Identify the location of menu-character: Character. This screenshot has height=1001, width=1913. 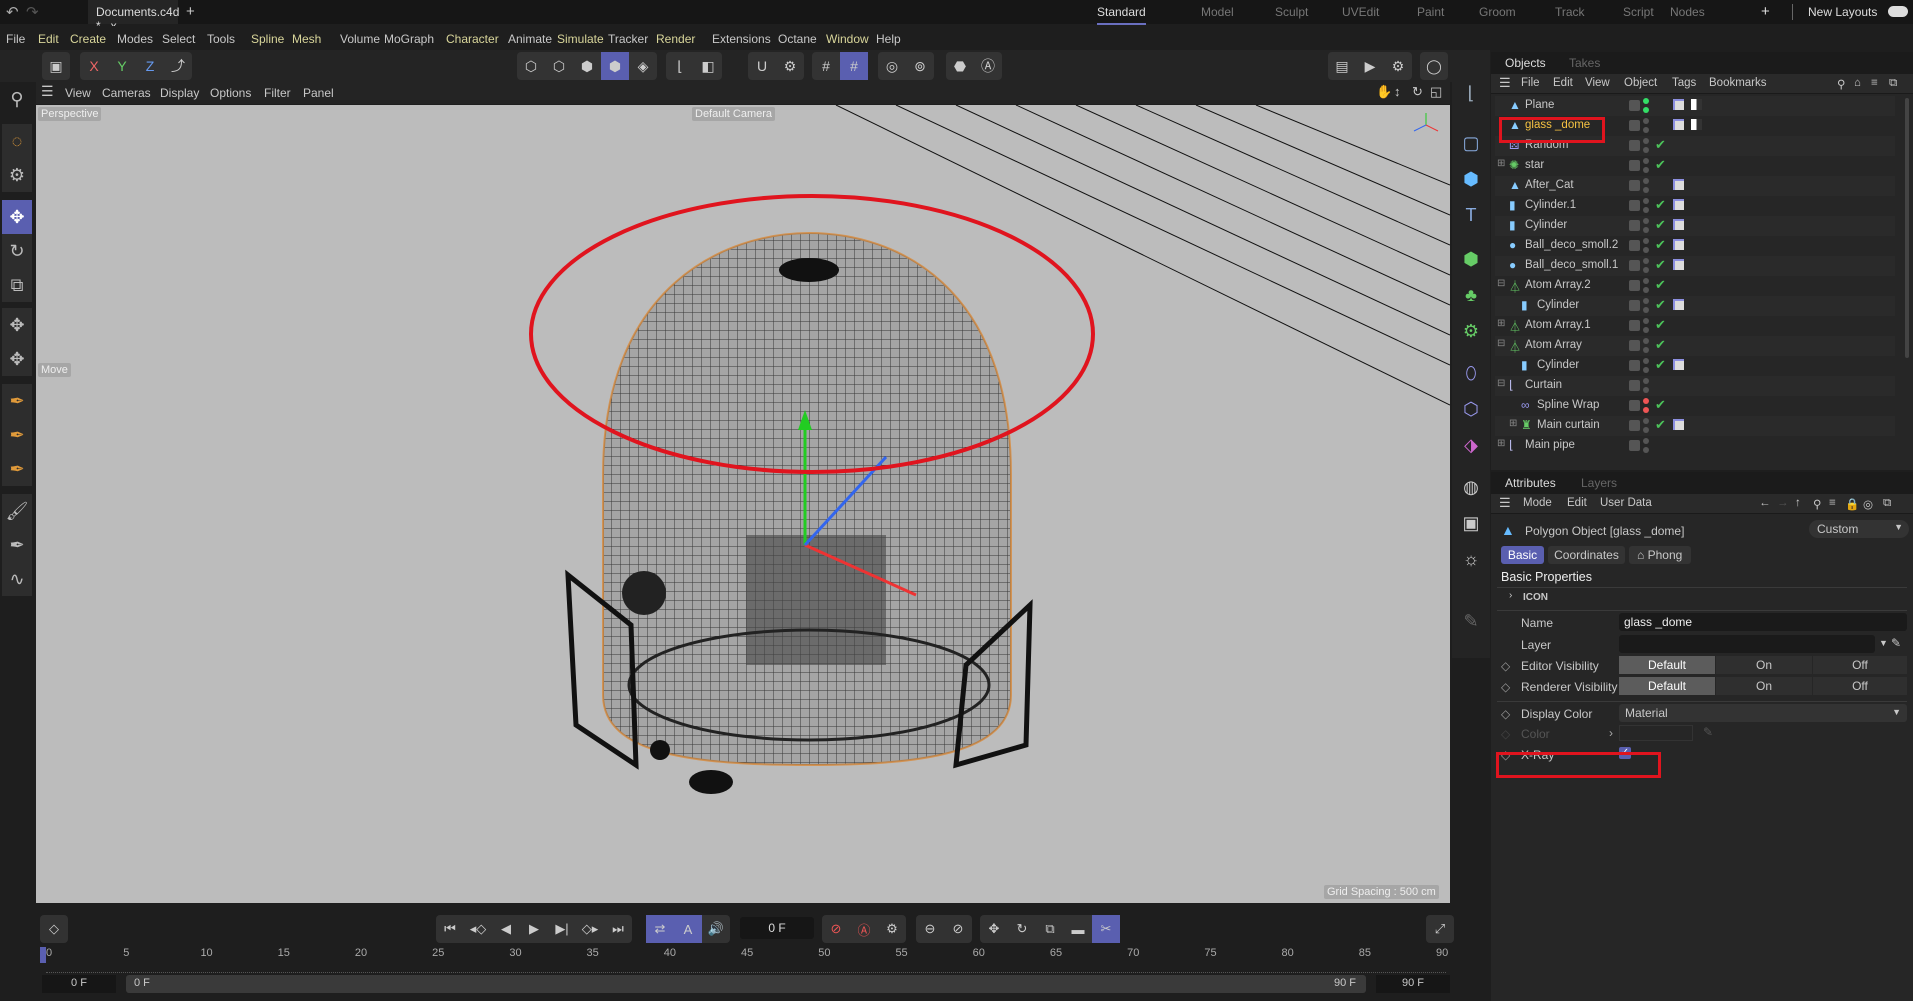
(472, 39).